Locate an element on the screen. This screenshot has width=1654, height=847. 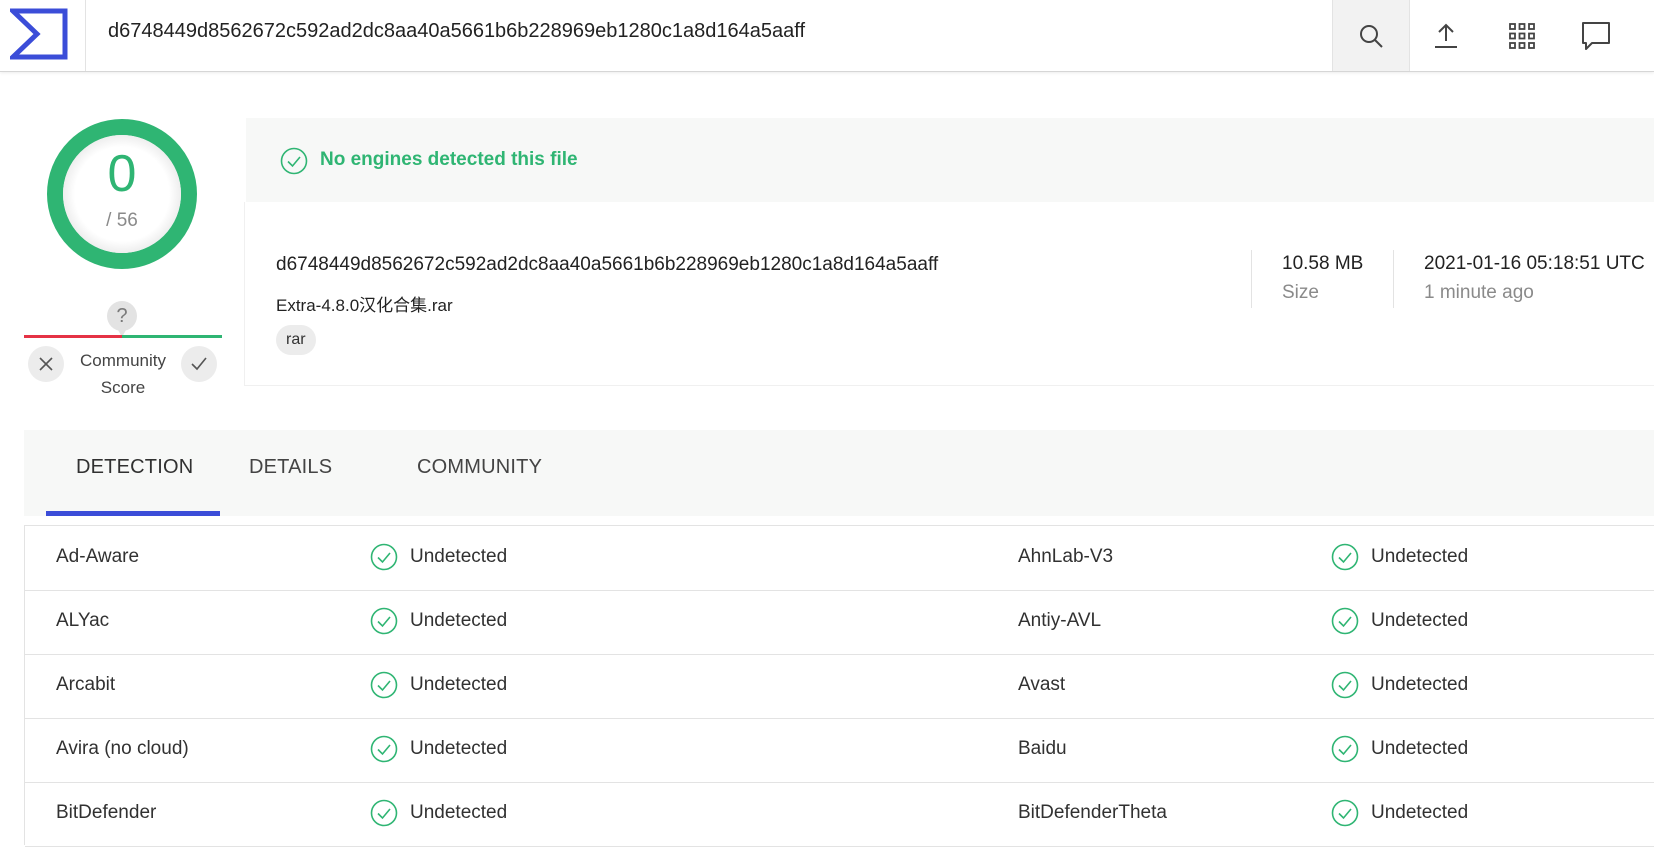
community-score-bar-positive is located at coordinates (172, 336).